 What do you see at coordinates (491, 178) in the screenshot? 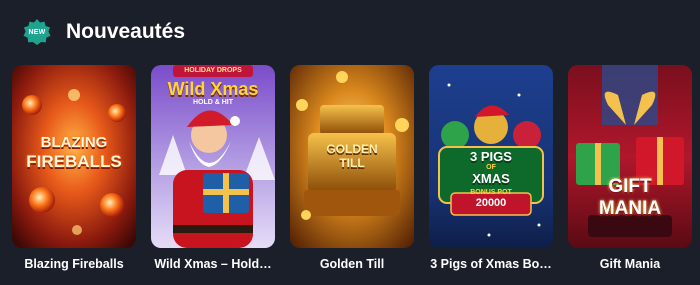
I see `thumbnail-art-text-line2: XMAS` at bounding box center [491, 178].